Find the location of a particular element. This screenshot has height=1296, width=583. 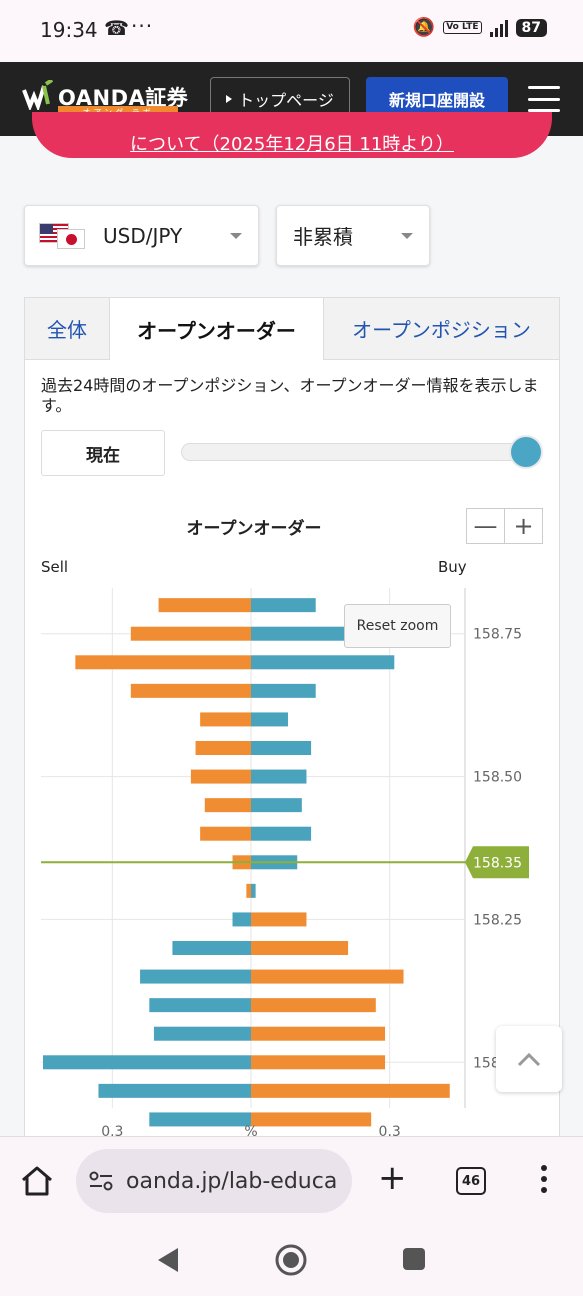

time-slider-track is located at coordinates (361, 452).